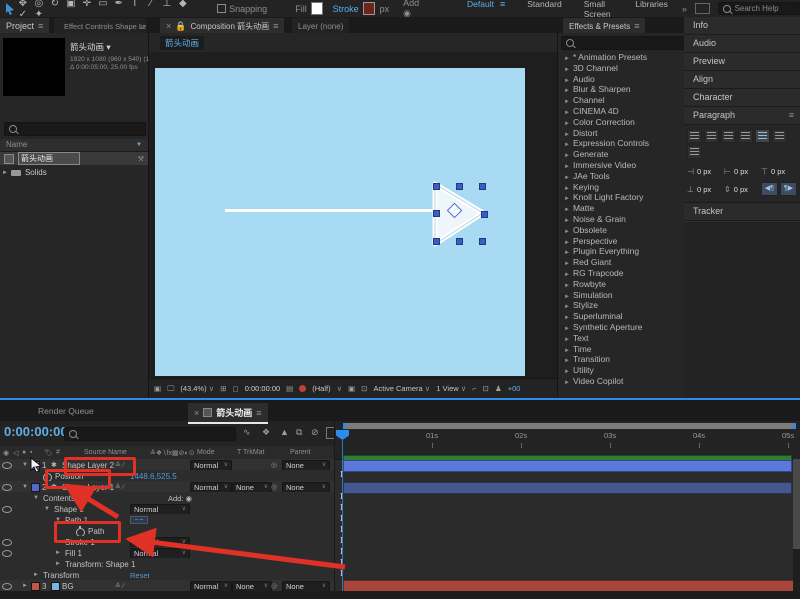 The image size is (800, 599). I want to click on workspace-default: Default, so click(480, 9).